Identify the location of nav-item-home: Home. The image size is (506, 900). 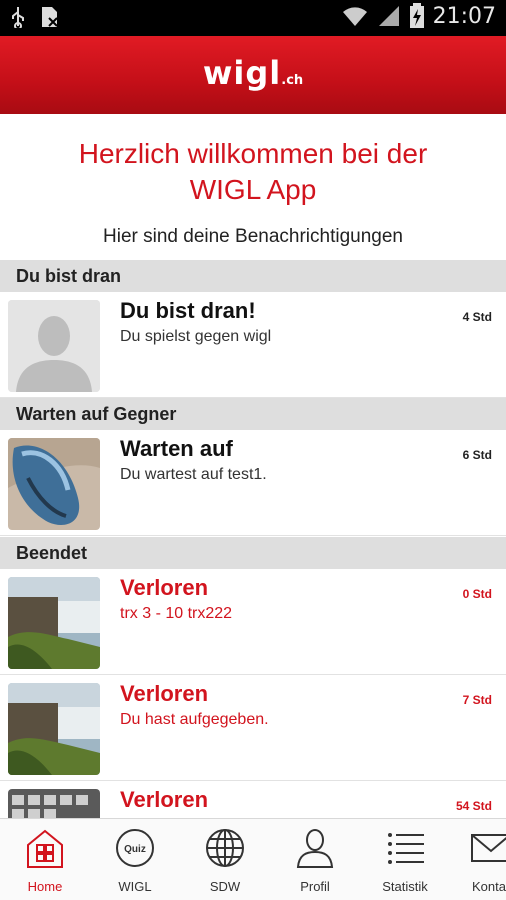
(45, 859).